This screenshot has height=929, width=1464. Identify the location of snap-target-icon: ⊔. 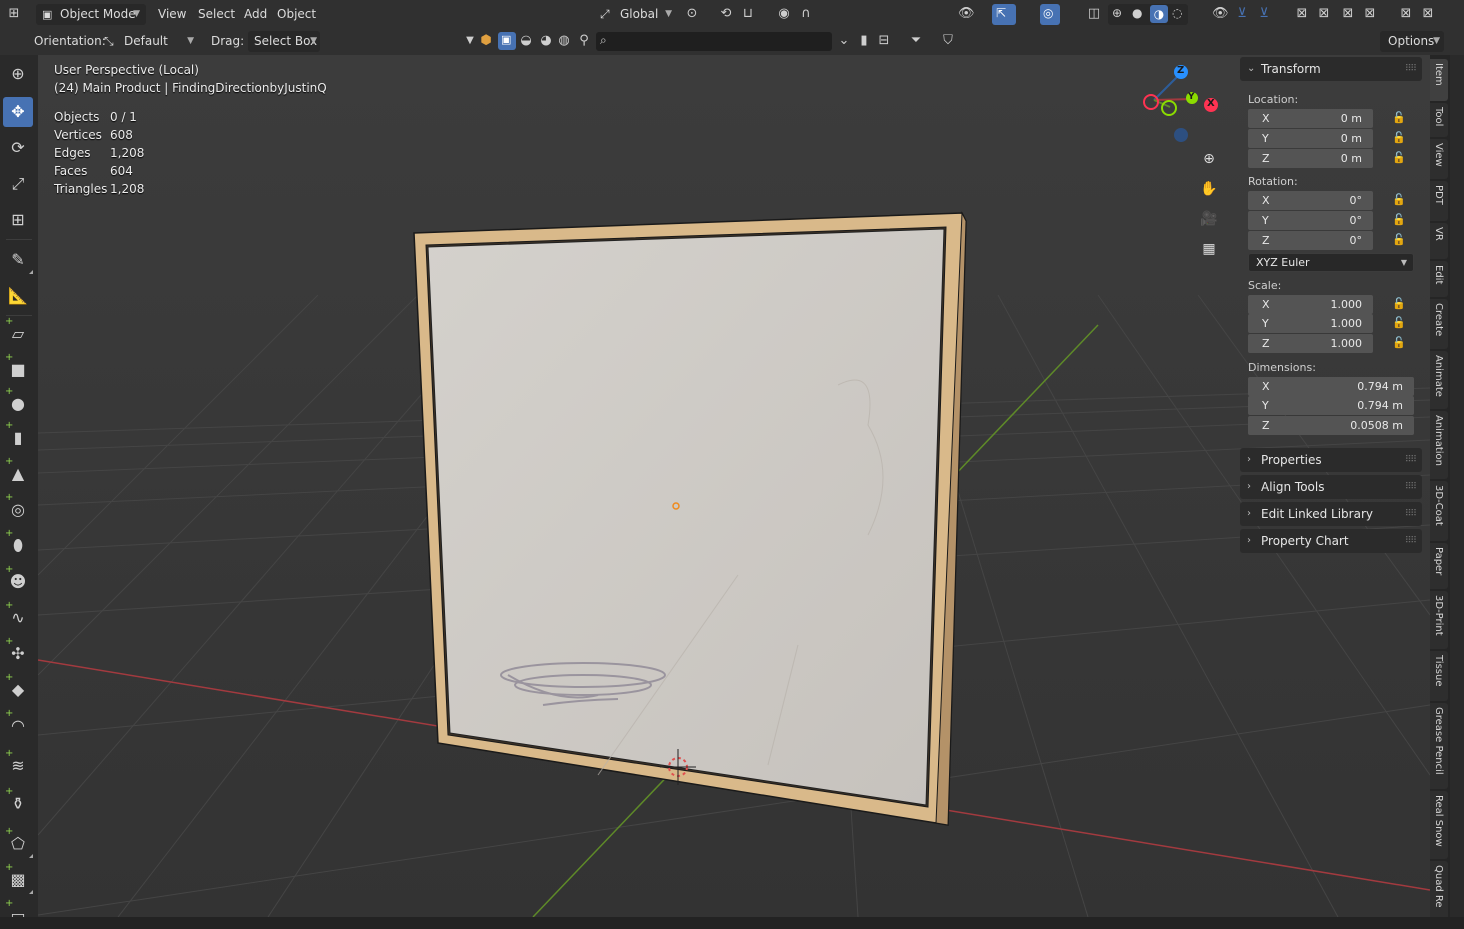
(748, 14).